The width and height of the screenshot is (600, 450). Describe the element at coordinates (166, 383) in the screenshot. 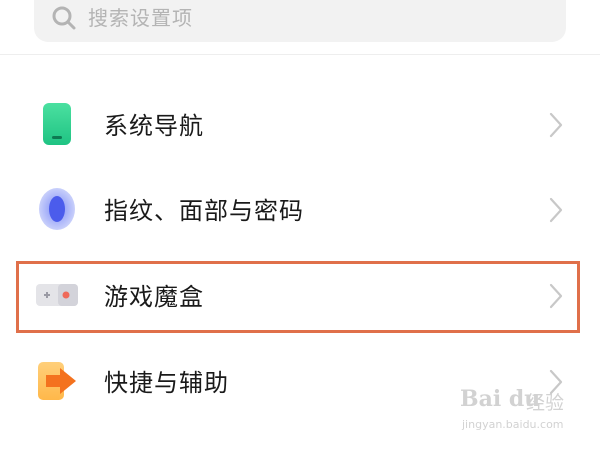

I see `settings-item-label: 快捷与辅助` at that location.